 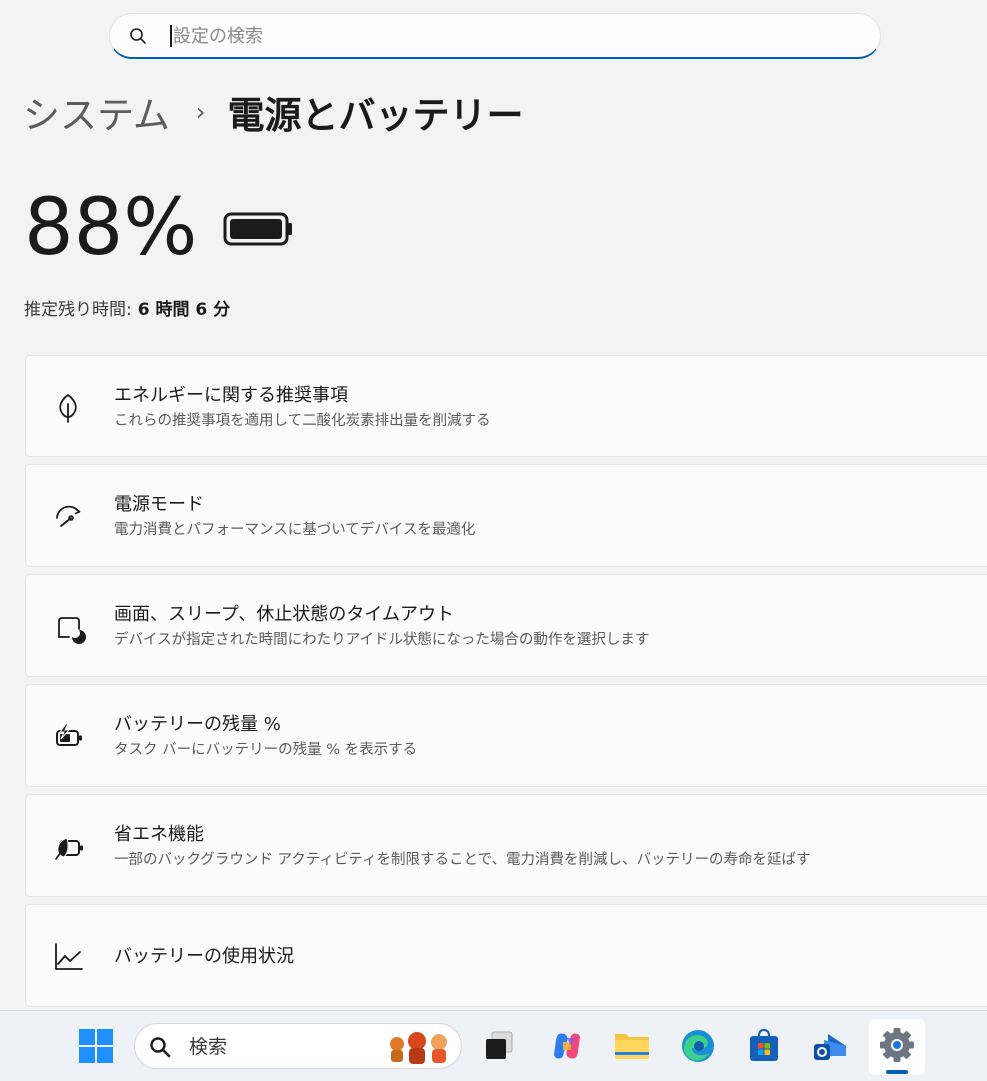 What do you see at coordinates (382, 640) in the screenshot?
I see `setting-description: デバイスが指定された時間にわたりアイドル状態になった場合の動作を選択します` at bounding box center [382, 640].